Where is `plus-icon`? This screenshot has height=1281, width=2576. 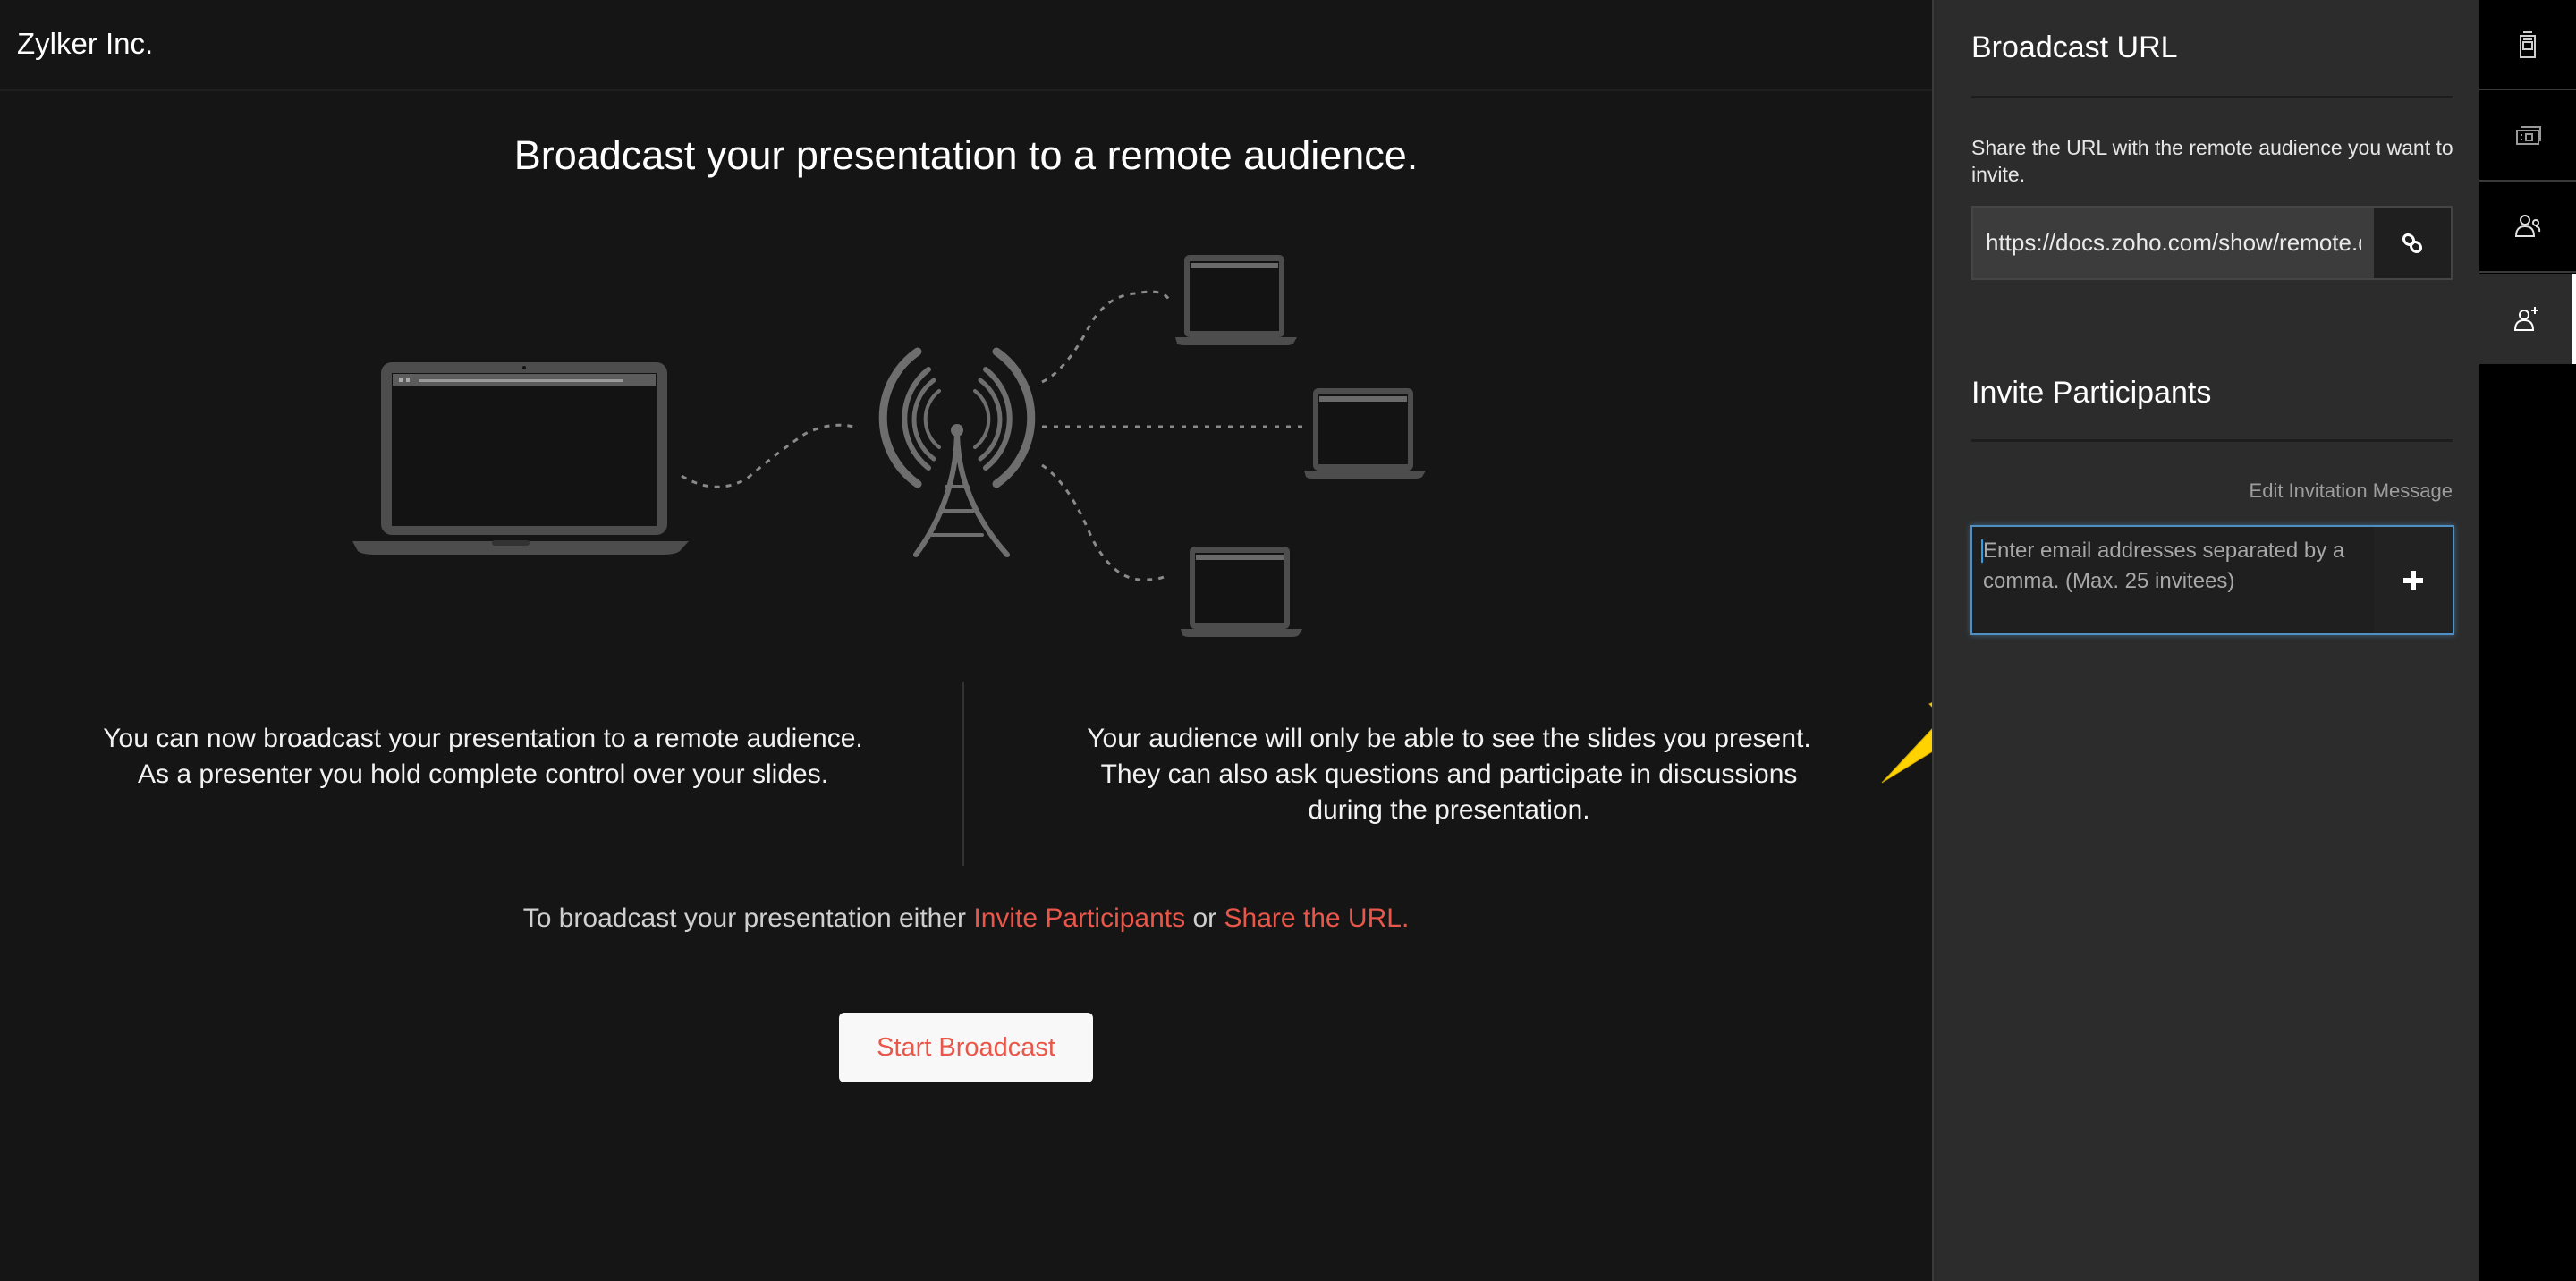
plus-icon is located at coordinates (2413, 580).